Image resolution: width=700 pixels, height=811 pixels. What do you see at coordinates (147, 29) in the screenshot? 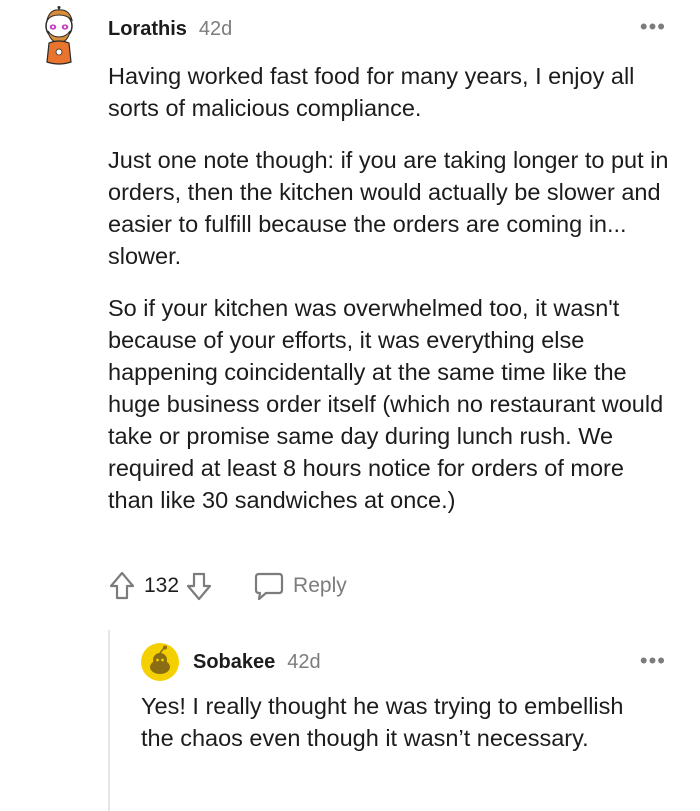
I see `username: Lorathis` at bounding box center [147, 29].